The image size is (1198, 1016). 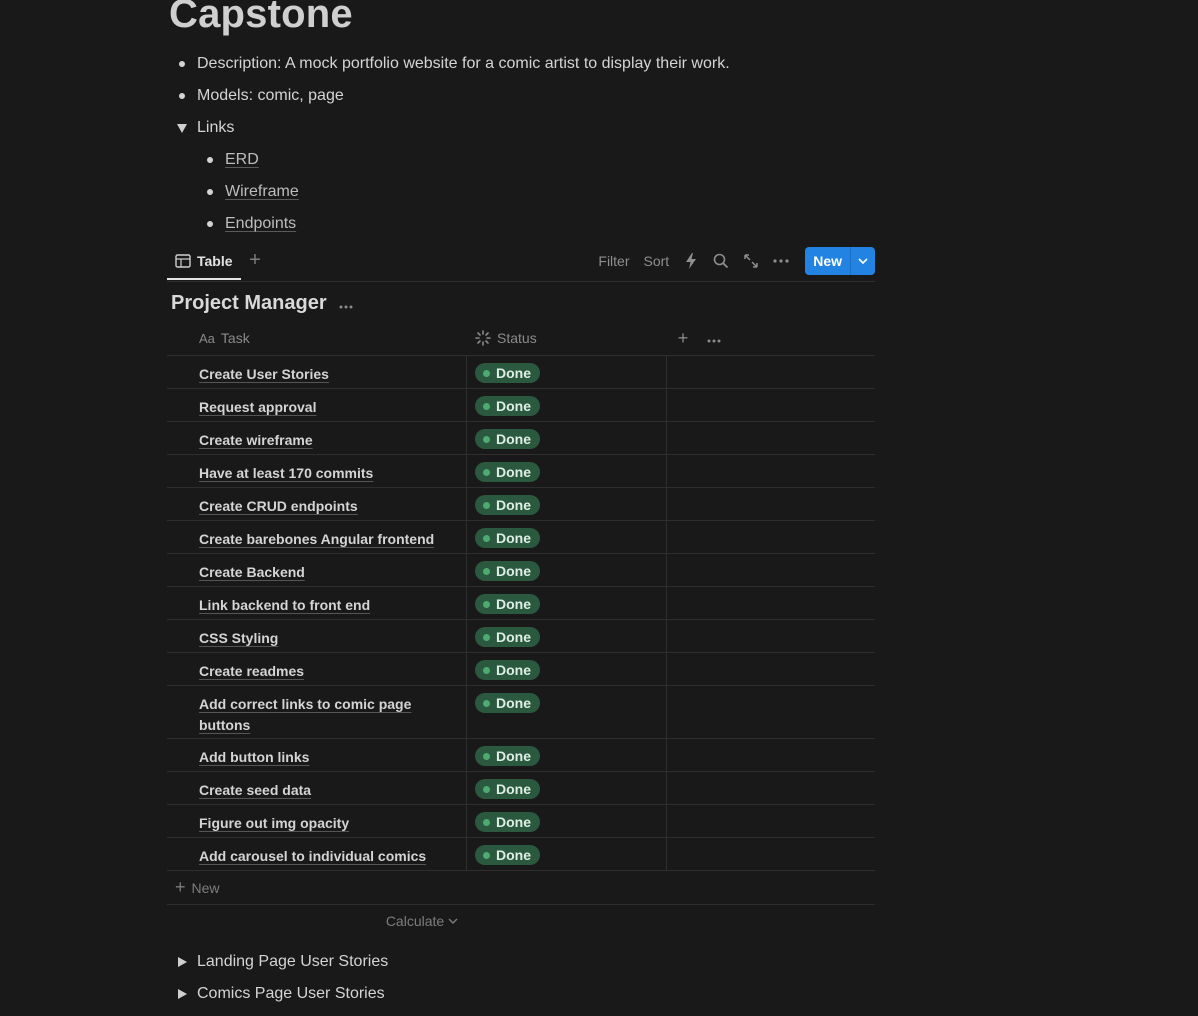 What do you see at coordinates (683, 338) in the screenshot?
I see `add-property-icon: +` at bounding box center [683, 338].